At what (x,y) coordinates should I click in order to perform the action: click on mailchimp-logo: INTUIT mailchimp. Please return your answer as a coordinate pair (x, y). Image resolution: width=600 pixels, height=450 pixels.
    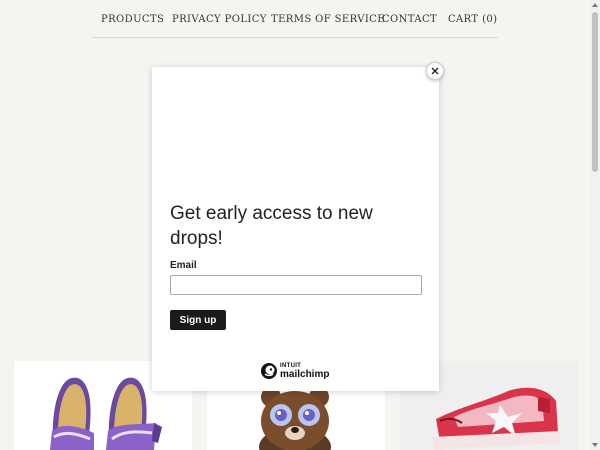
    Looking at the image, I should click on (297, 372).